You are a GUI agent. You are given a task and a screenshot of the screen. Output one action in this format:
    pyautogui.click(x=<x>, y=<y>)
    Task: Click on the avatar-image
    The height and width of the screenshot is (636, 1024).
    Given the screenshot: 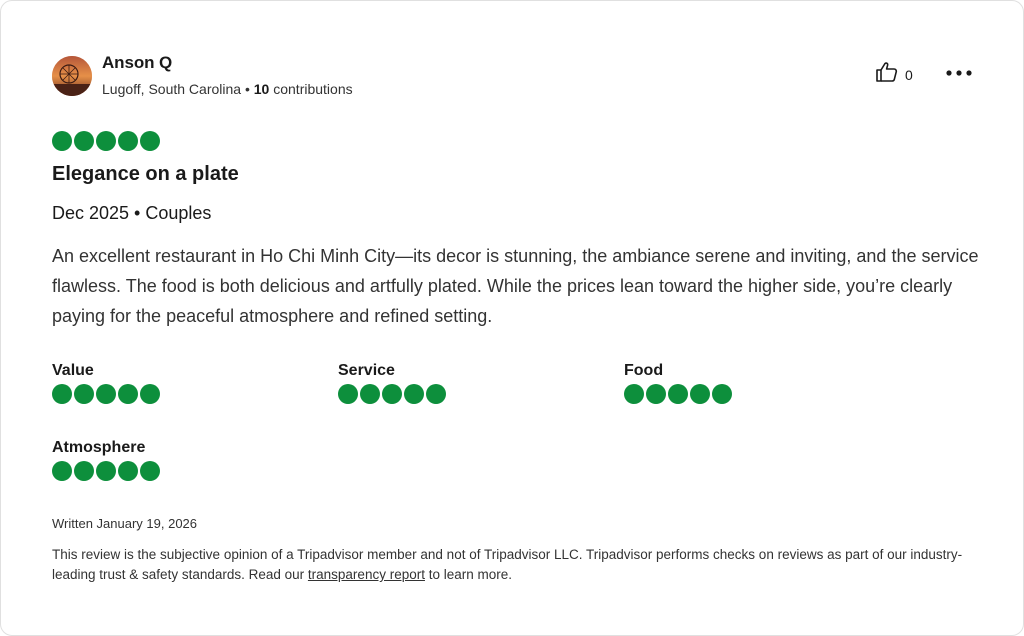 What is the action you would take?
    pyautogui.click(x=72, y=76)
    